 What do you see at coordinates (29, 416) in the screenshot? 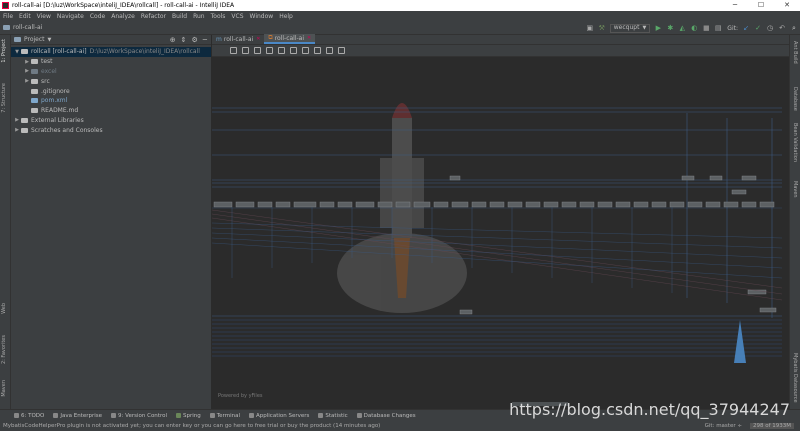
I see `tool-todo: 6: TODO` at bounding box center [29, 416].